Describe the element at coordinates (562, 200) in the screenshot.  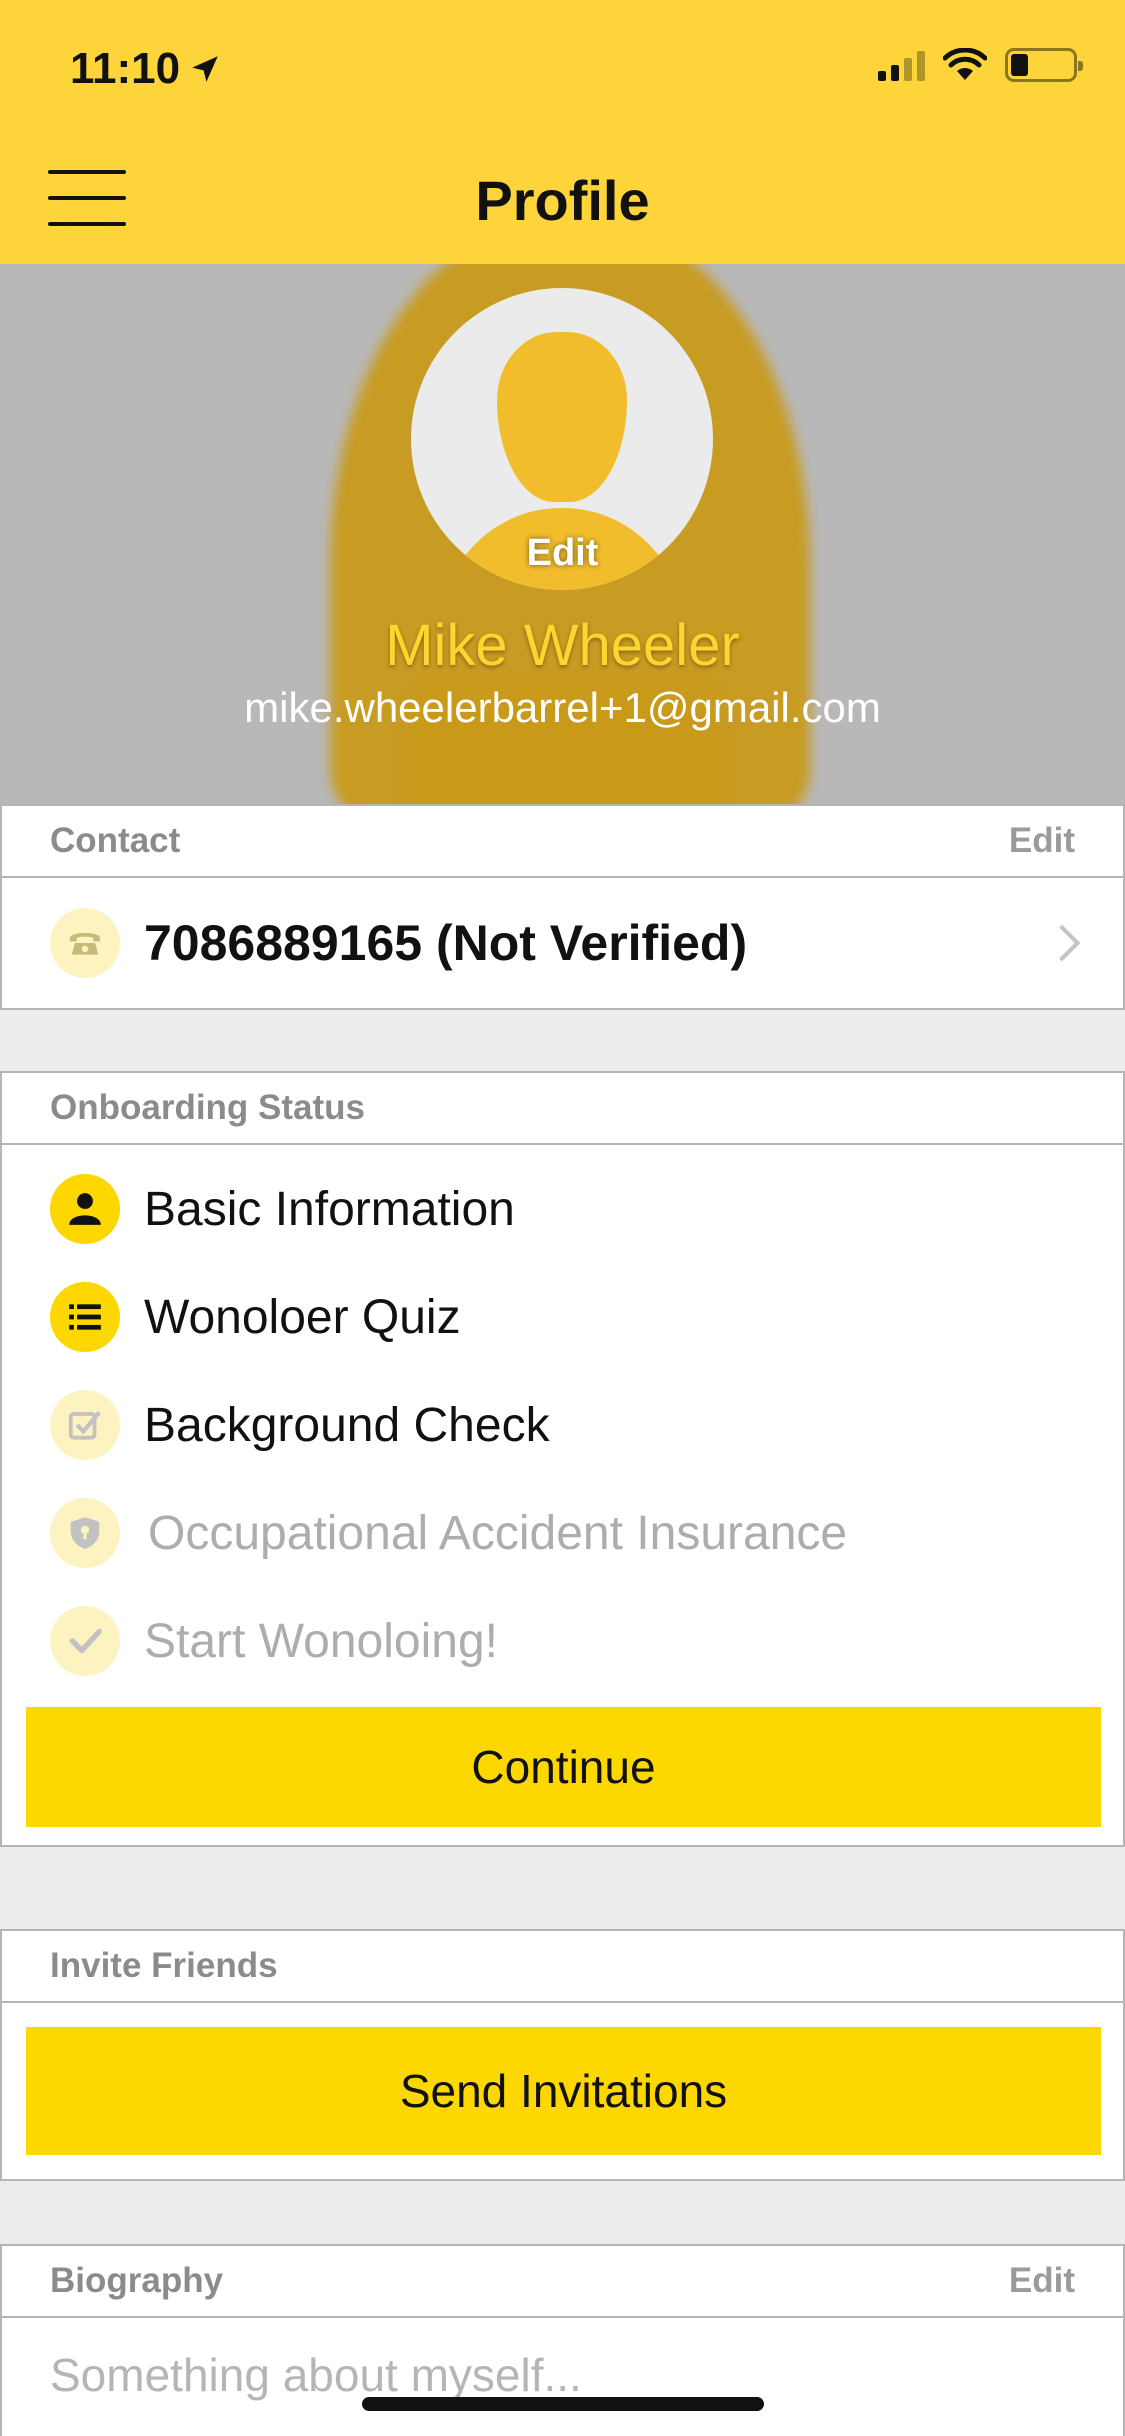
I see `page-title: Profile` at that location.